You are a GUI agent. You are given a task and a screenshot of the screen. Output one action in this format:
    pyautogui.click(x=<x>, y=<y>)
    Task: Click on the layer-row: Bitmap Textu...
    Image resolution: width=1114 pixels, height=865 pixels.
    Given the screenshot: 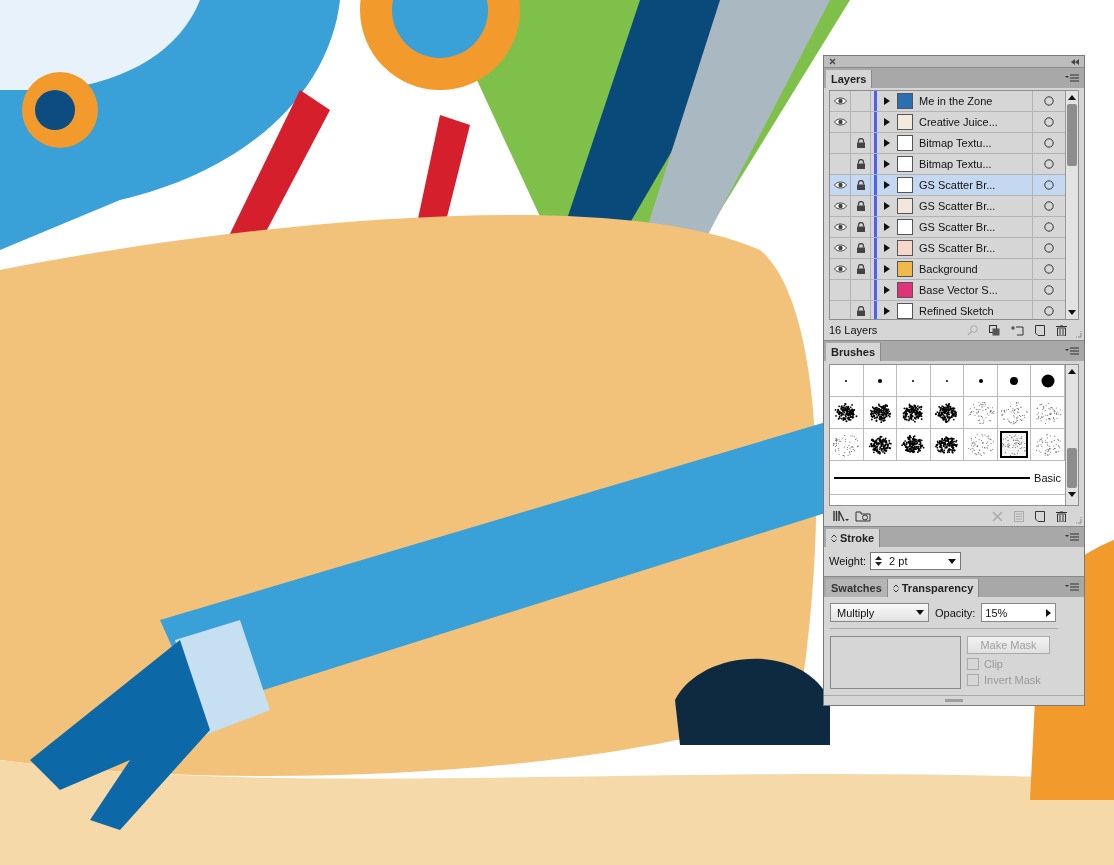 What is the action you would take?
    pyautogui.click(x=947, y=143)
    